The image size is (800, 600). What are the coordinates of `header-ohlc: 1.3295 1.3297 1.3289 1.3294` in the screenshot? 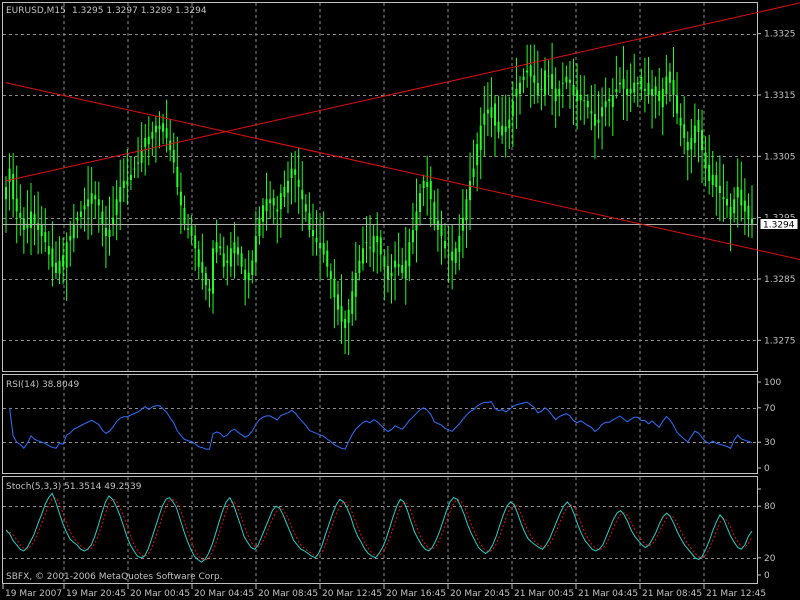 It's located at (139, 11).